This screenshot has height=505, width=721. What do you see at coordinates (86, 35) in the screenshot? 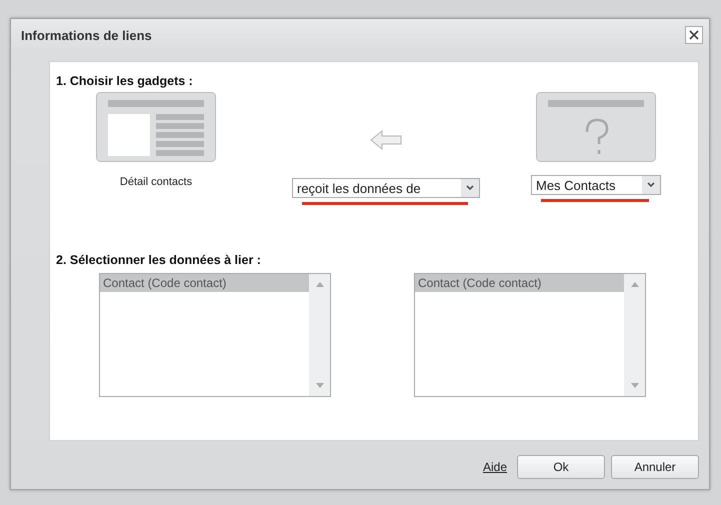
I see `dialog-title: Informations de liens` at bounding box center [86, 35].